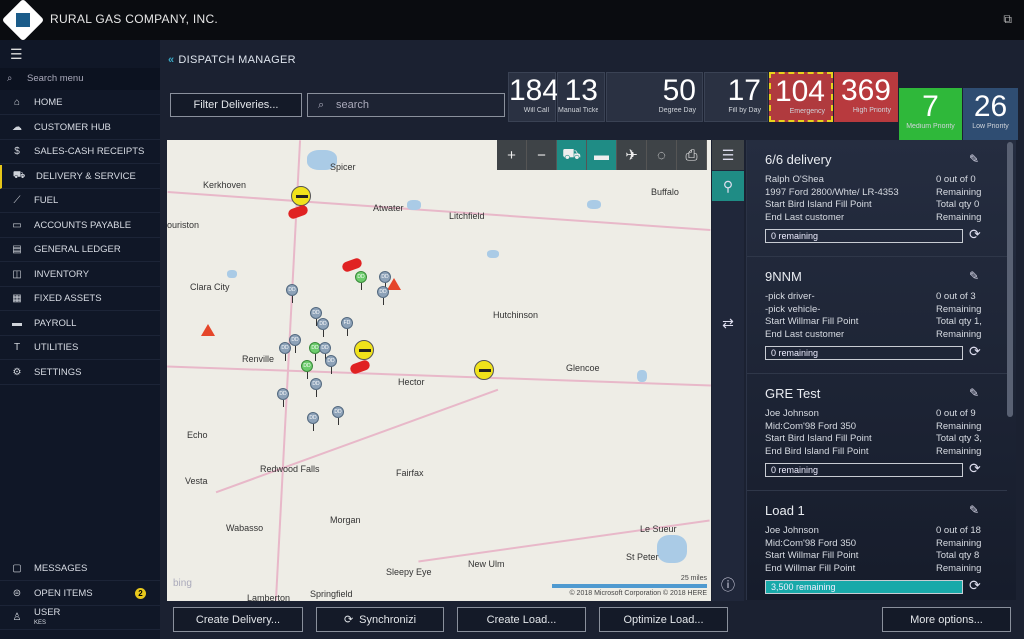  I want to click on synchronize-button: ⟳ Synchronizi, so click(380, 619).